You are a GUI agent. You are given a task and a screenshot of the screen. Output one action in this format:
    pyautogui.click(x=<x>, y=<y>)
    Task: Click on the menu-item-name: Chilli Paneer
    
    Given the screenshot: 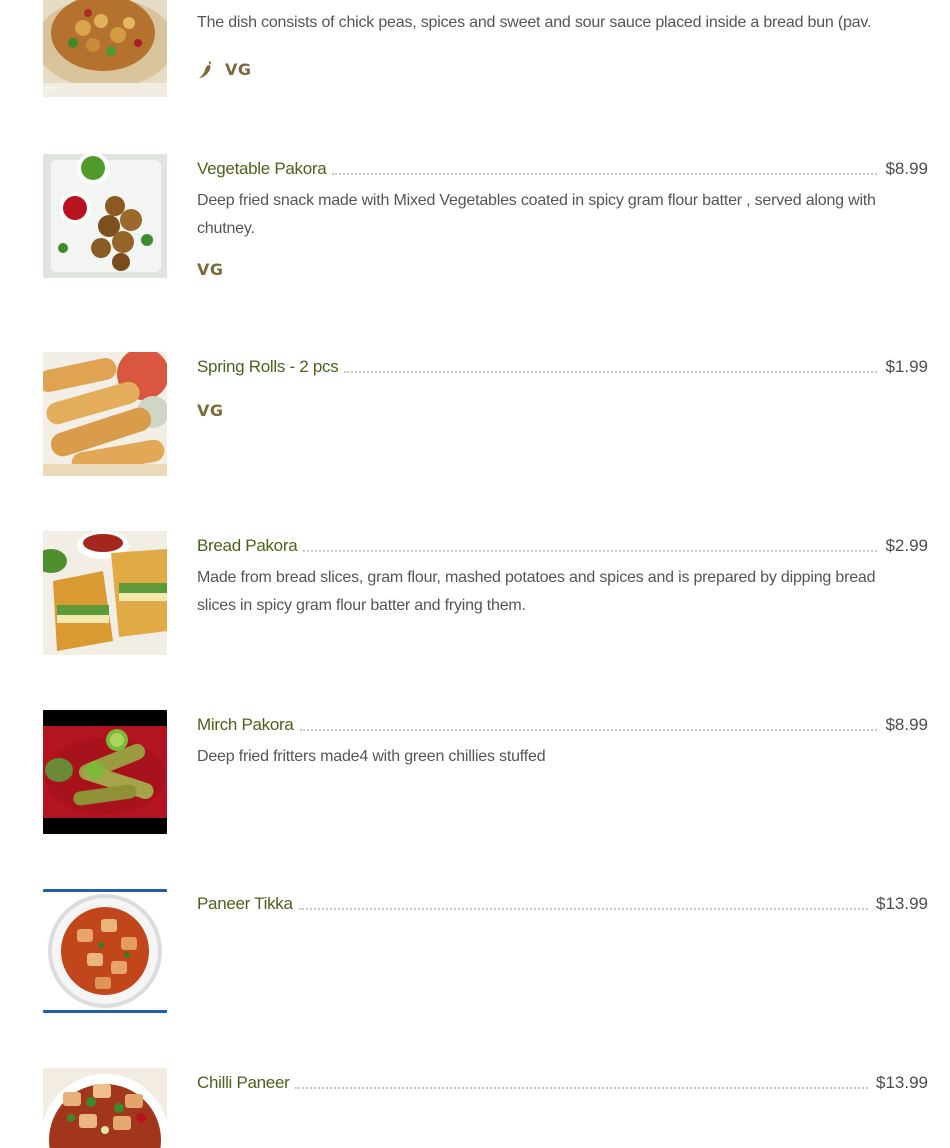 What is the action you would take?
    pyautogui.click(x=243, y=1083)
    